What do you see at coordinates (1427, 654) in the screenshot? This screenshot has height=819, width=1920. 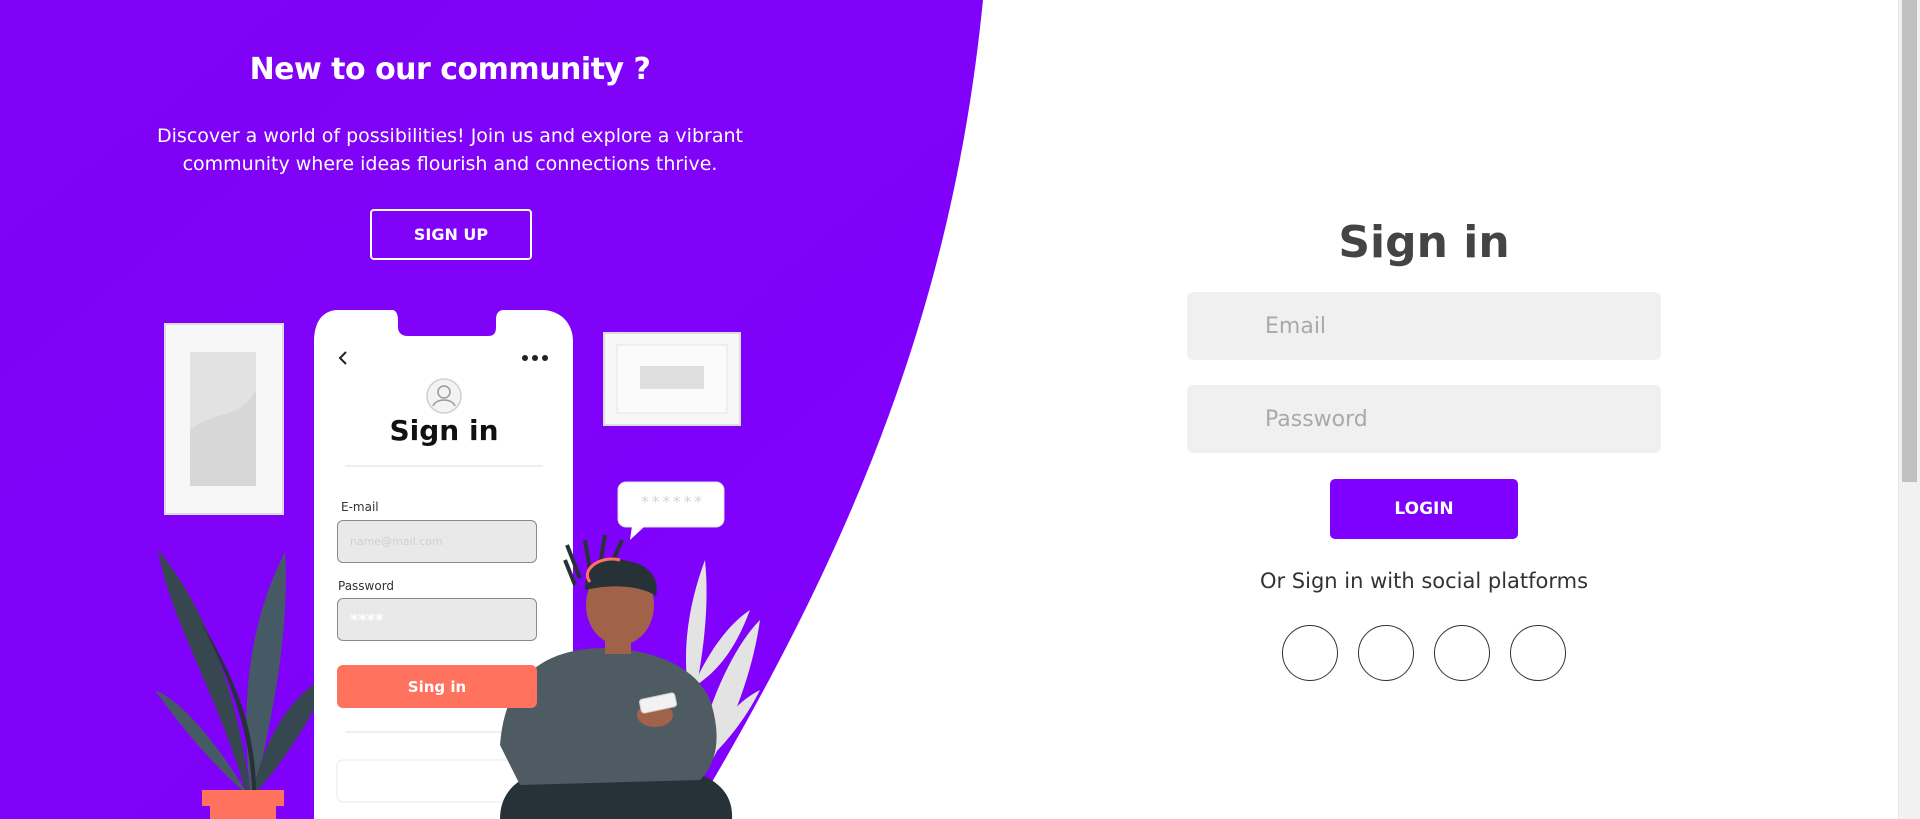 I see `social-buttons` at bounding box center [1427, 654].